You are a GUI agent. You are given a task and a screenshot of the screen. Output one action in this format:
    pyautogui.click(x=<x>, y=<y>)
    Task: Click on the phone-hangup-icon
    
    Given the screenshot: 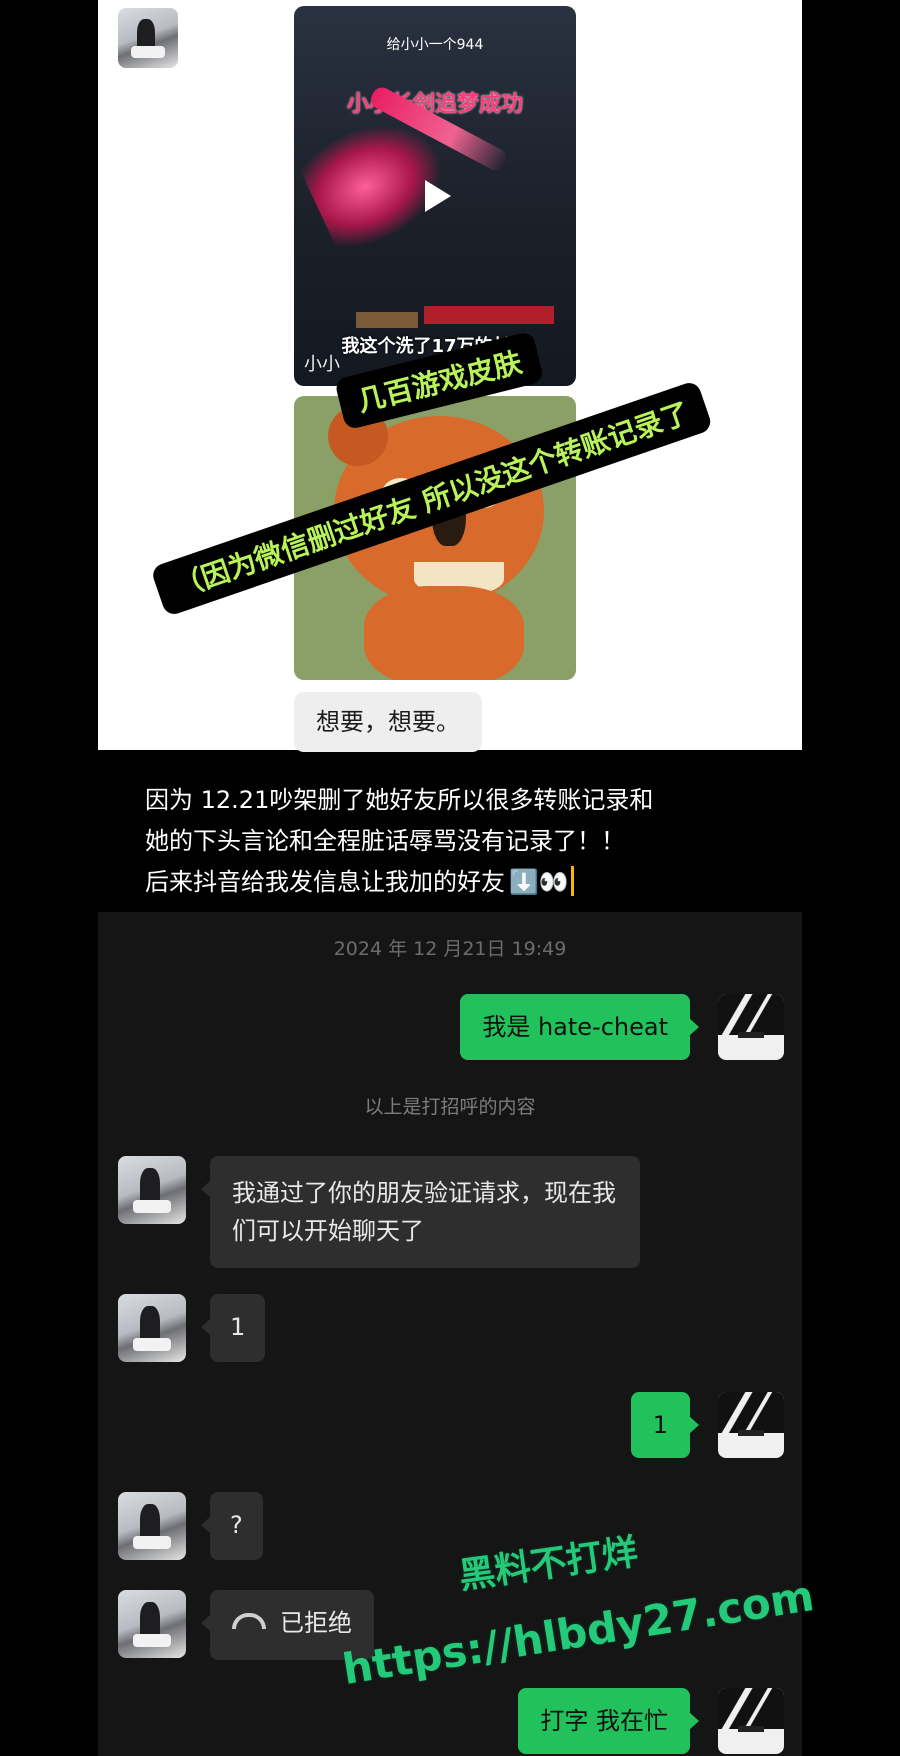 What is the action you would take?
    pyautogui.click(x=249, y=1621)
    